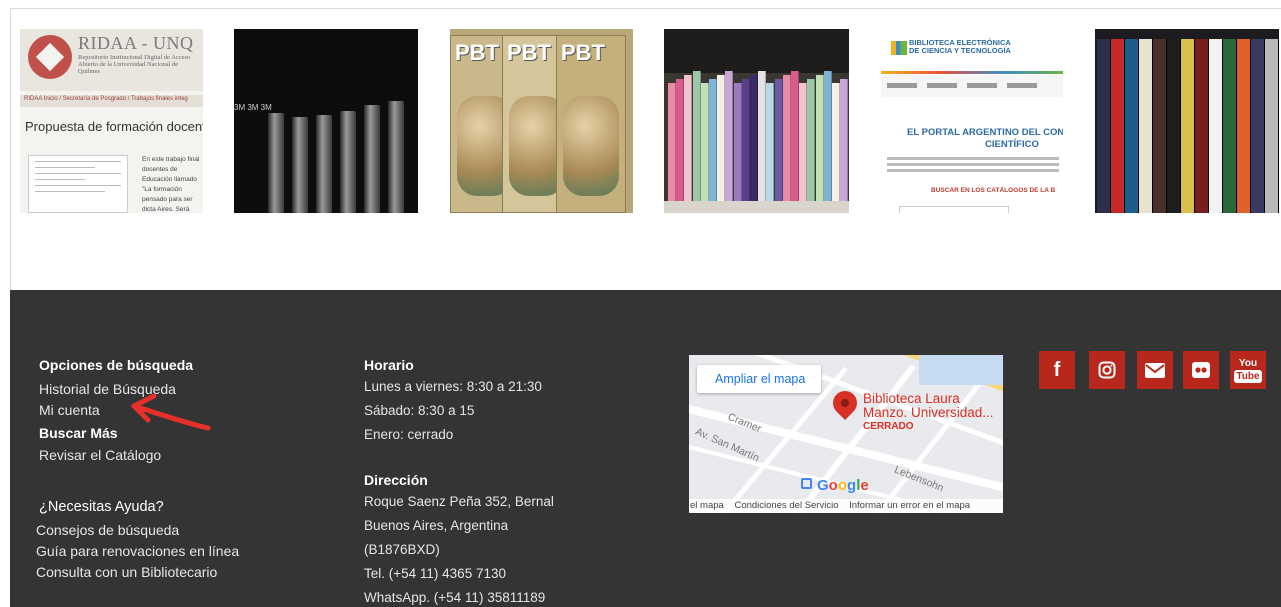 The width and height of the screenshot is (1281, 607). I want to click on search-tips-link: Consejos de búsqueda, so click(137, 530).